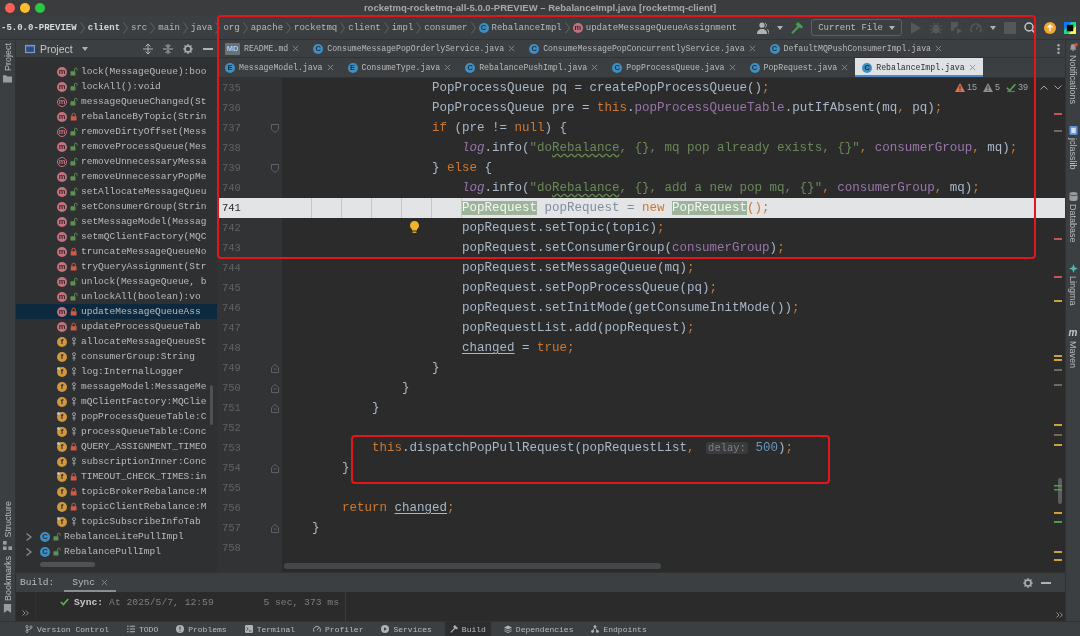 The image size is (1080, 636). What do you see at coordinates (601, 88) in the screenshot?
I see `code-line: PopProcessQueue pq = createPopProcessQueue();` at bounding box center [601, 88].